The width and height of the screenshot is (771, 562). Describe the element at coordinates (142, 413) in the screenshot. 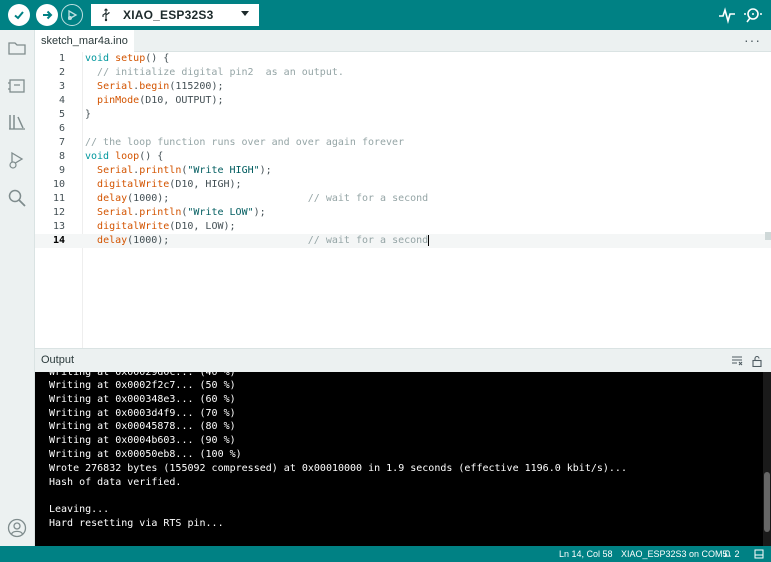

I see `output-line: Writing at 0x0003d4f9... (70 %)` at that location.